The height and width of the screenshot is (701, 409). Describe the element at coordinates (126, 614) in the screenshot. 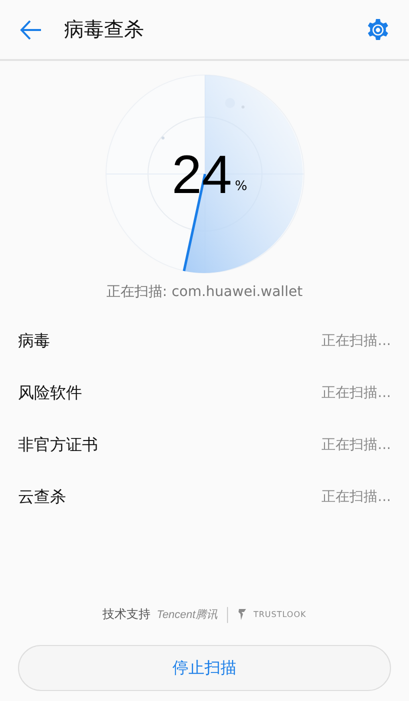

I see `support-text: 技术支持` at that location.